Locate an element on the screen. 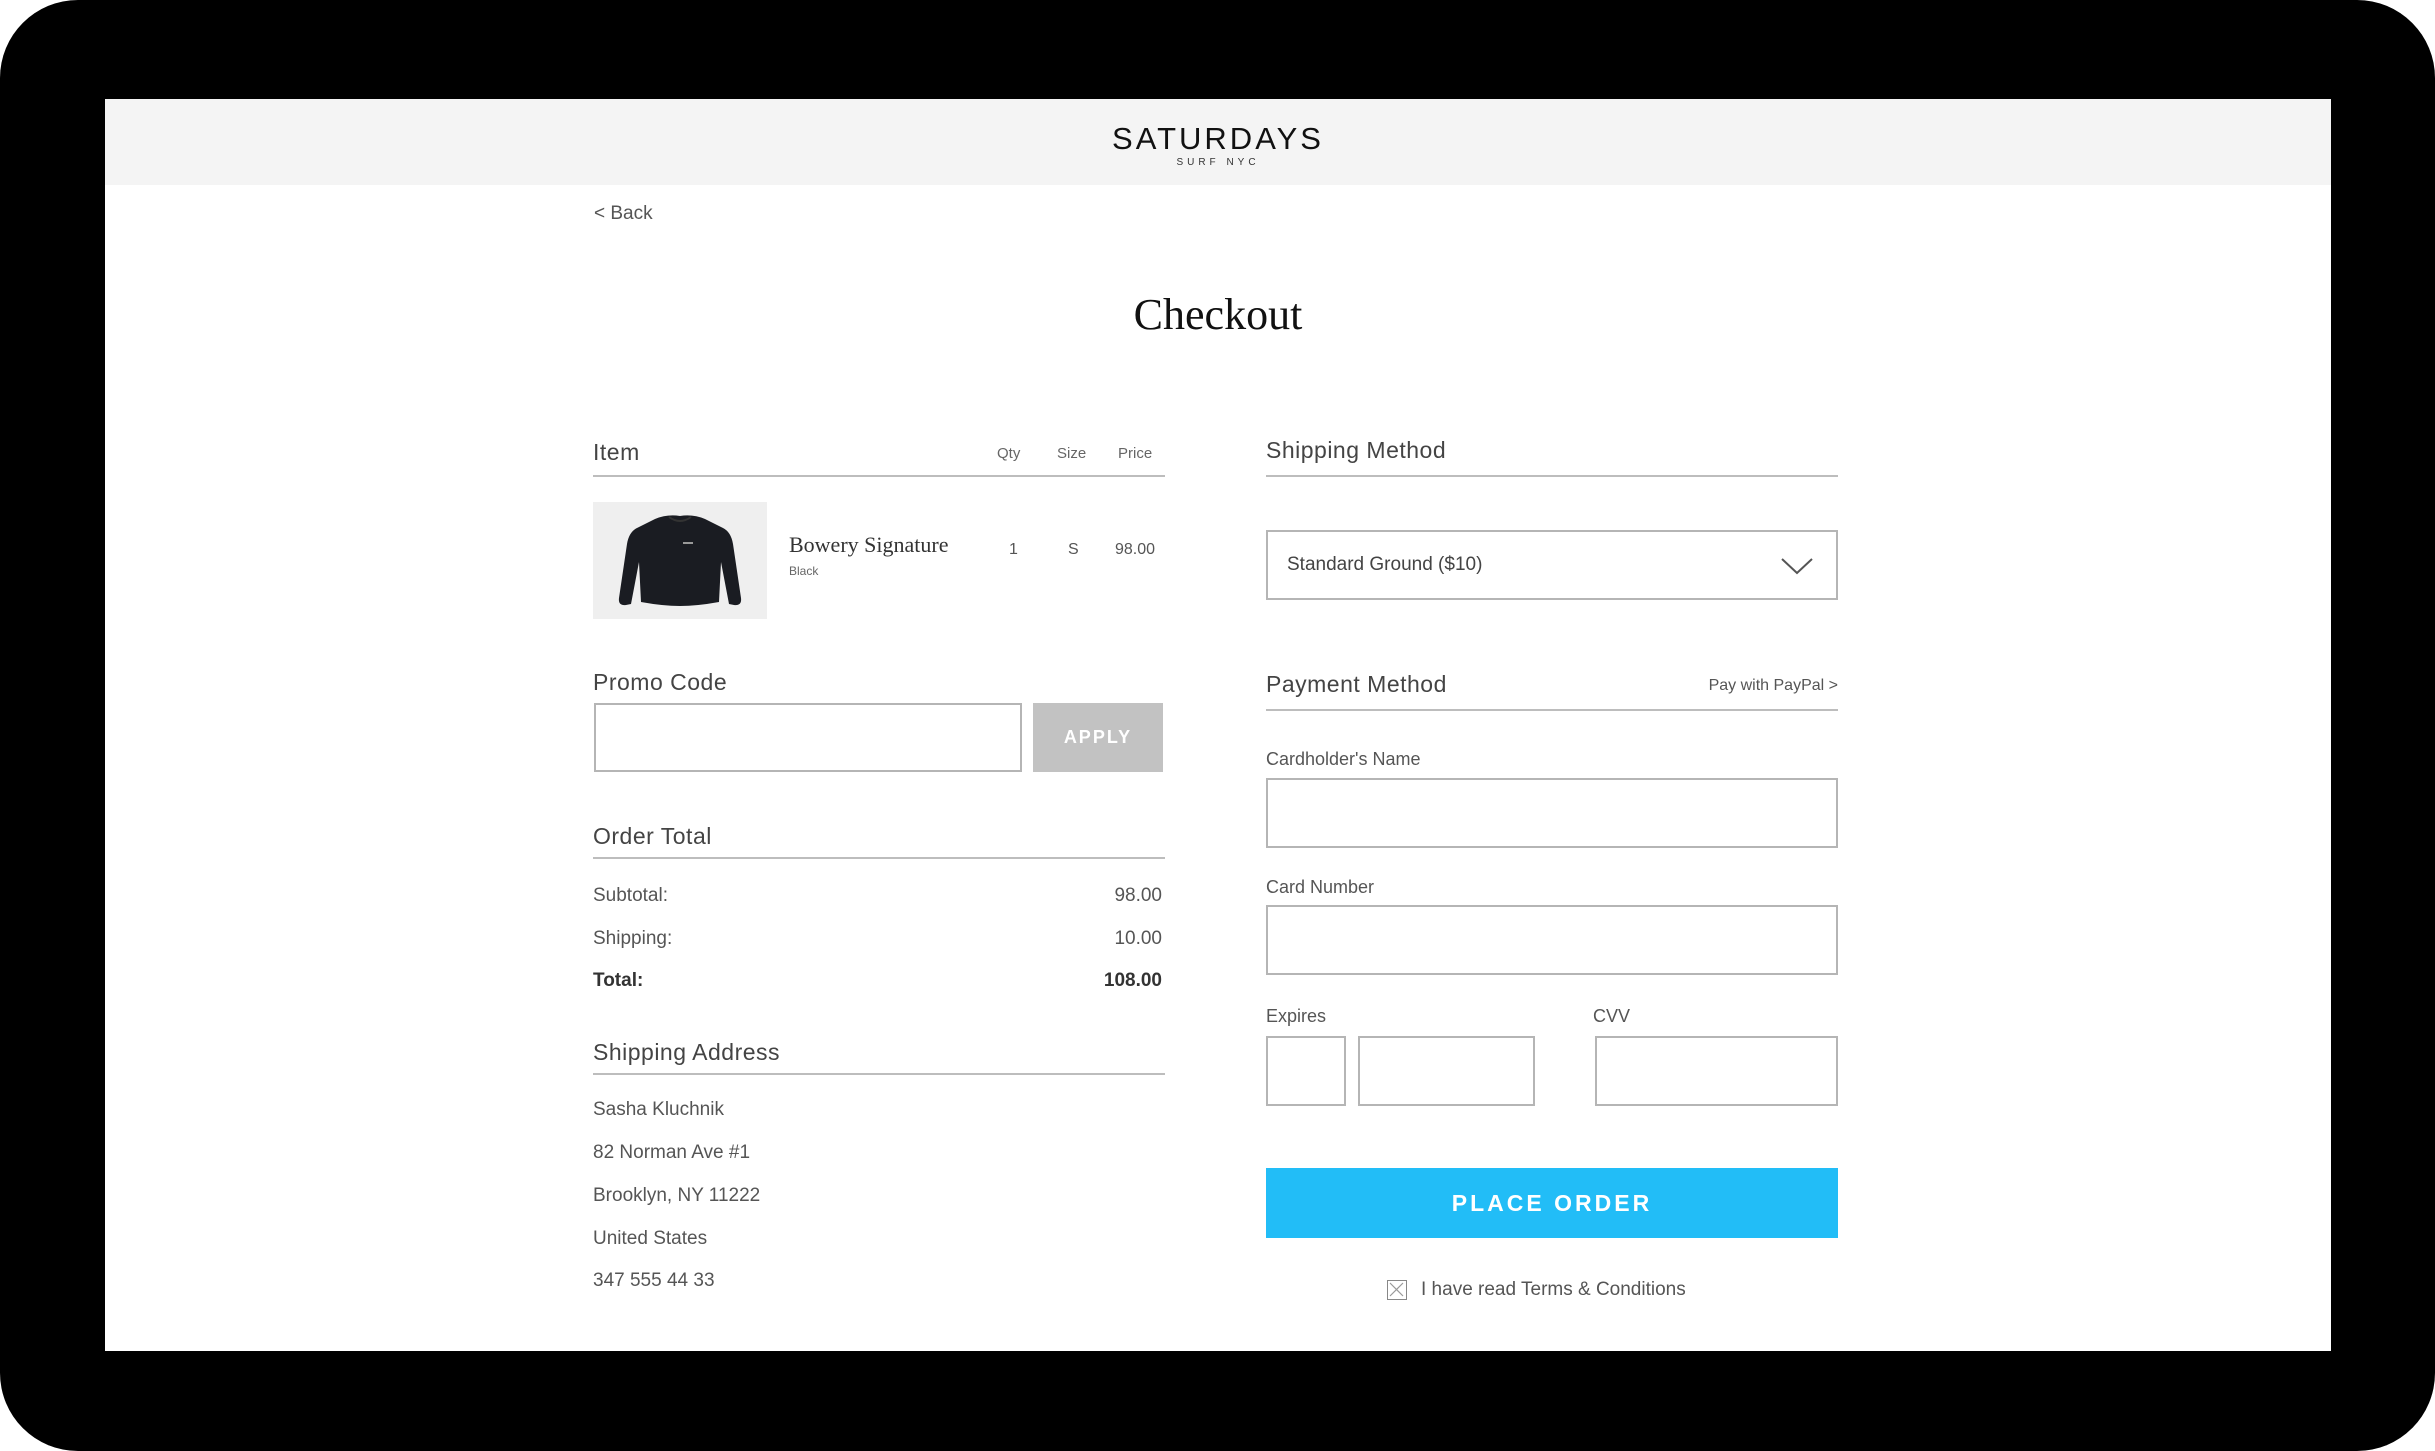  shipping-method-select: Standard Ground ($10) is located at coordinates (1552, 565).